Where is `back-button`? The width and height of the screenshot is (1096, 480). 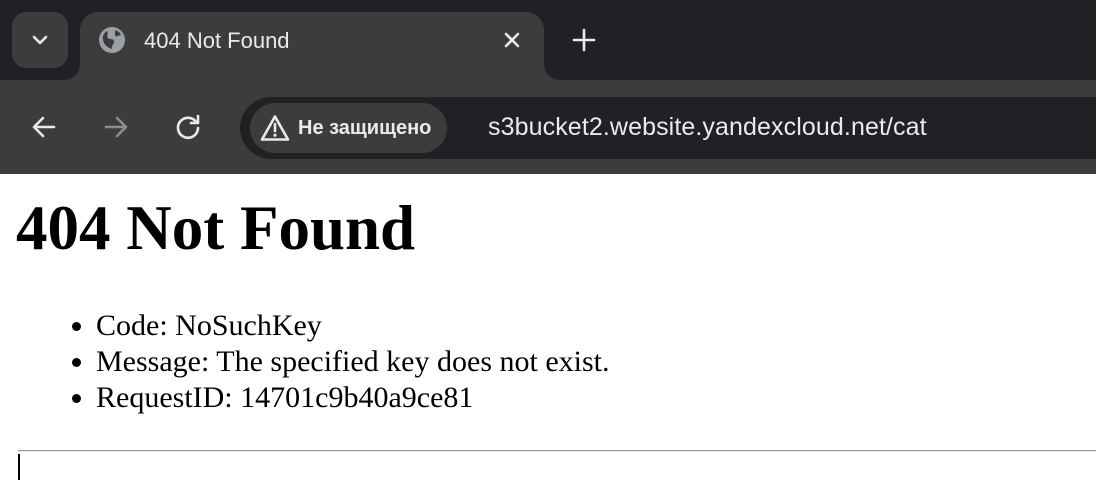 back-button is located at coordinates (44, 127).